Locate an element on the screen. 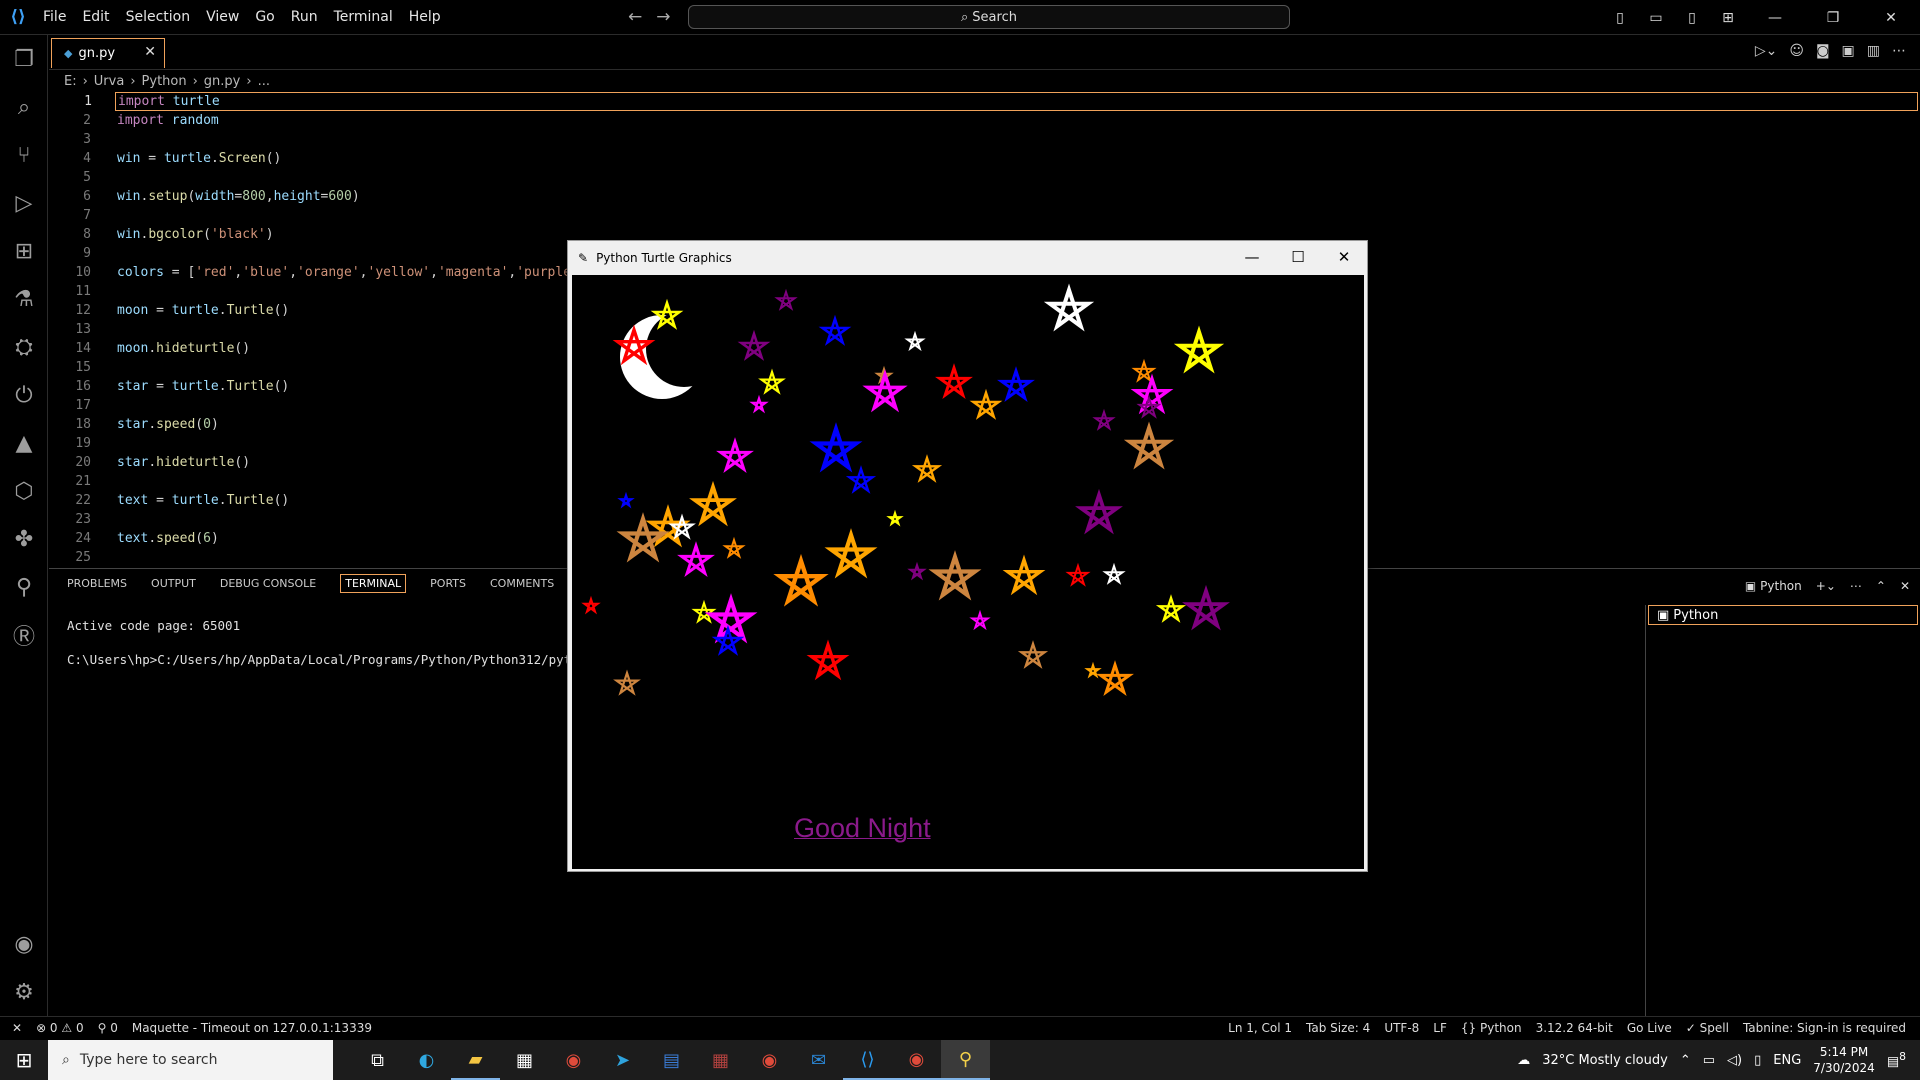  open-changes-icon: ▣ is located at coordinates (1848, 51).